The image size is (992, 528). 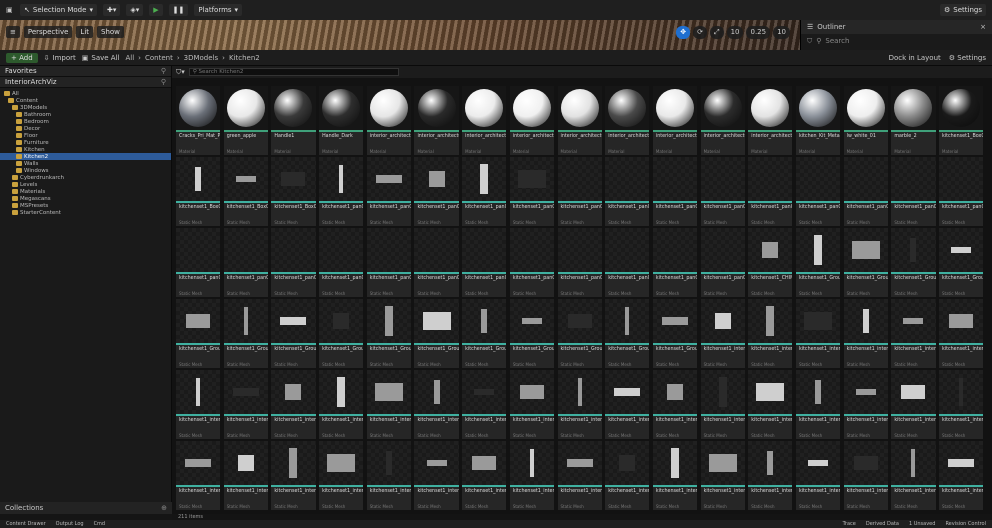 What do you see at coordinates (809, 41) in the screenshot?
I see `filter-icon: ⛉` at bounding box center [809, 41].